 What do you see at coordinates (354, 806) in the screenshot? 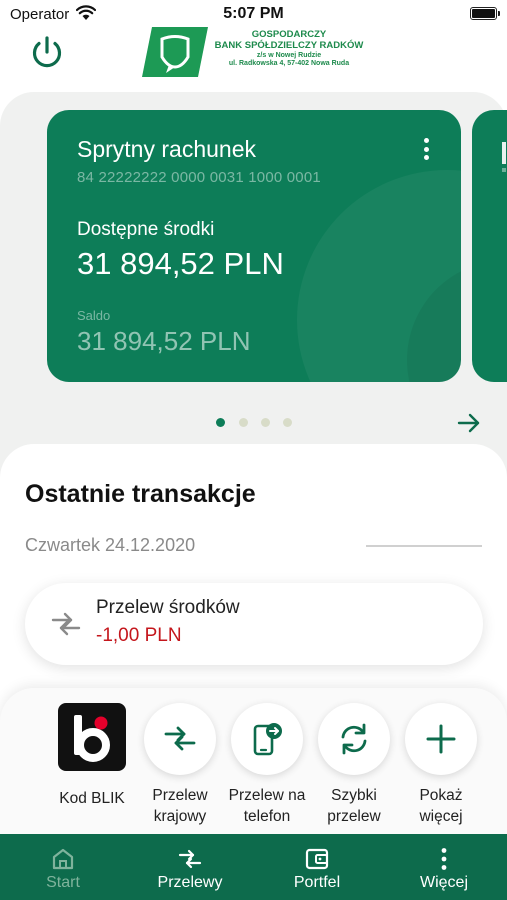
I see `quick-action-label: Szybki przelew` at bounding box center [354, 806].